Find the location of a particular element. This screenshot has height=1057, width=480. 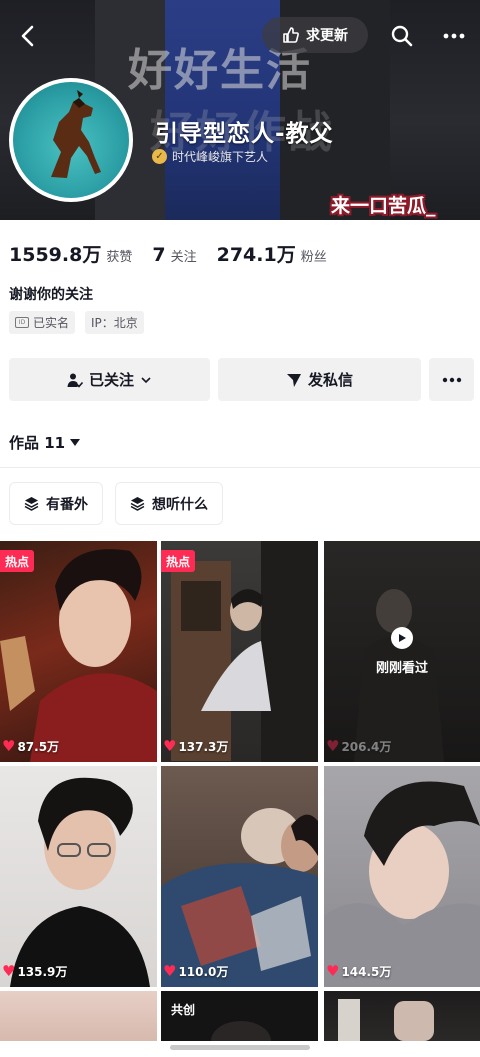

video-likes: ♥ 206.4万 is located at coordinates (358, 746).